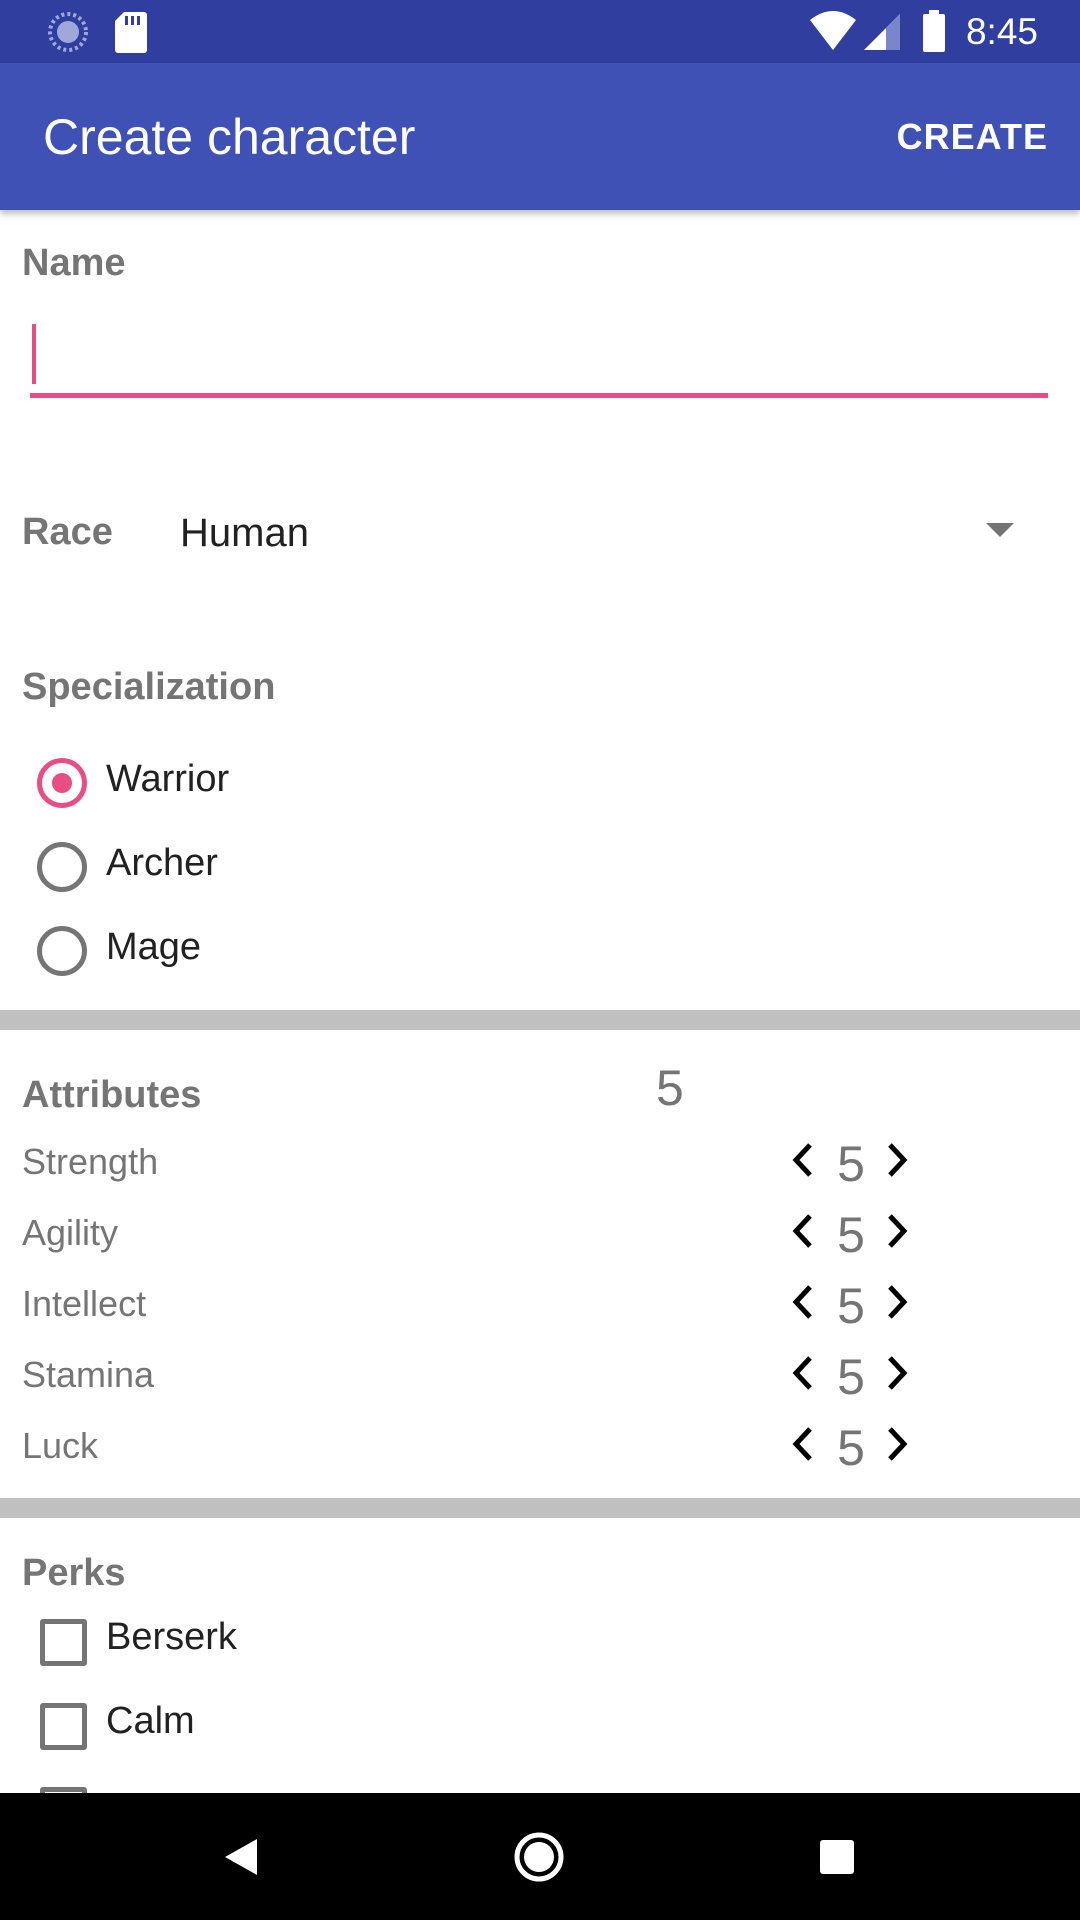 The width and height of the screenshot is (1080, 1920). Describe the element at coordinates (332, 783) in the screenshot. I see `radio-warrior: Warrior` at that location.